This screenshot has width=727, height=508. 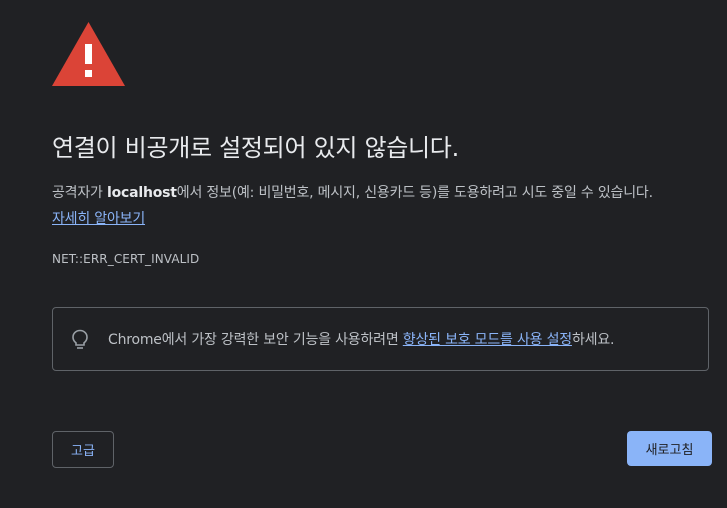 I want to click on page-title: 연결이 비공개로 설정되어 있지 않습니다., so click(x=255, y=148).